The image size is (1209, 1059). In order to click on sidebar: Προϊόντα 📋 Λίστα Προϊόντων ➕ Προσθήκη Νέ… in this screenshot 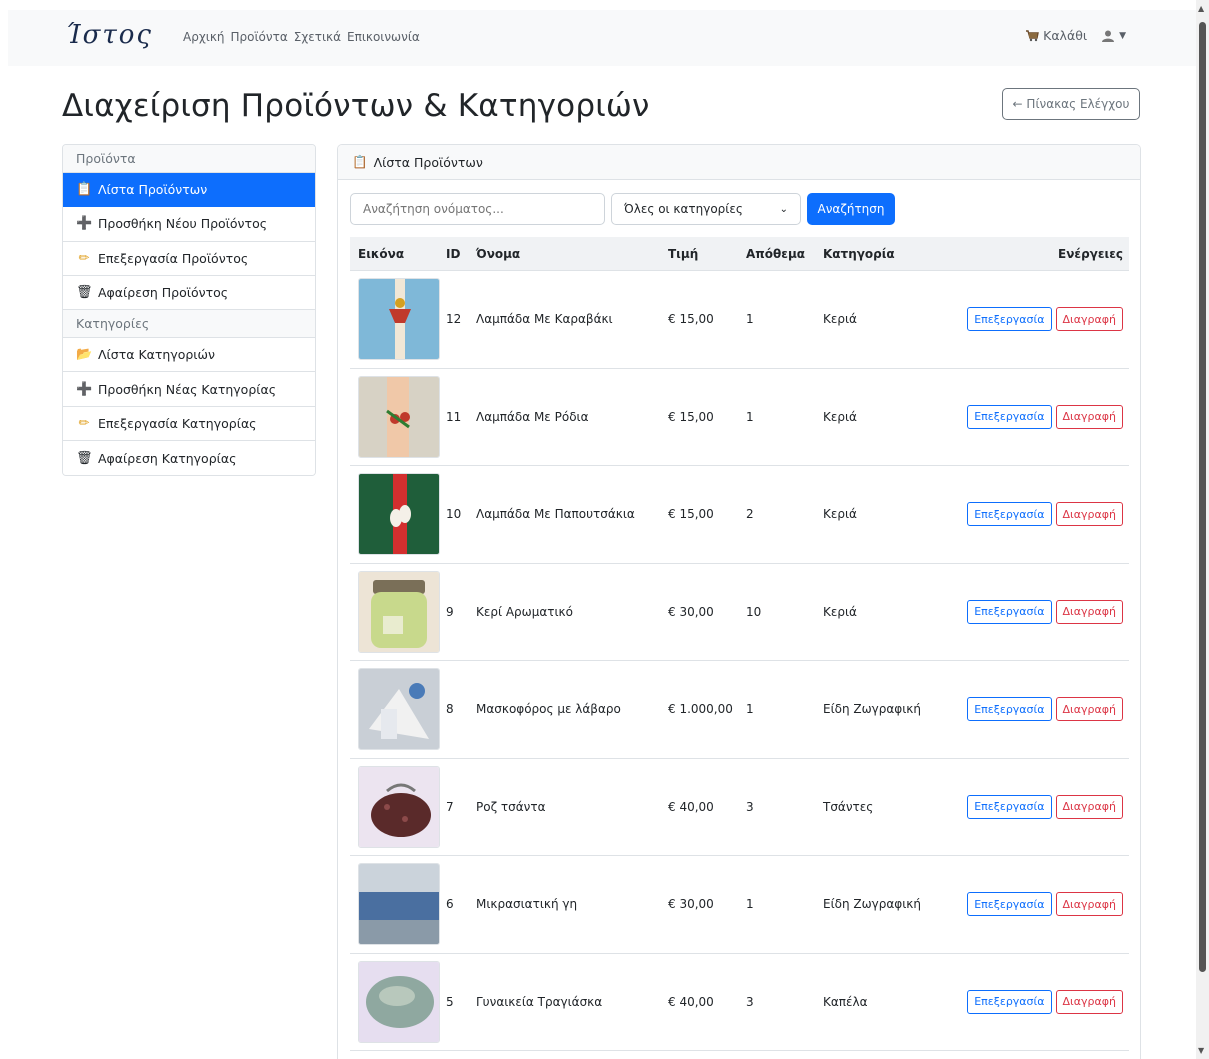, I will do `click(189, 310)`.